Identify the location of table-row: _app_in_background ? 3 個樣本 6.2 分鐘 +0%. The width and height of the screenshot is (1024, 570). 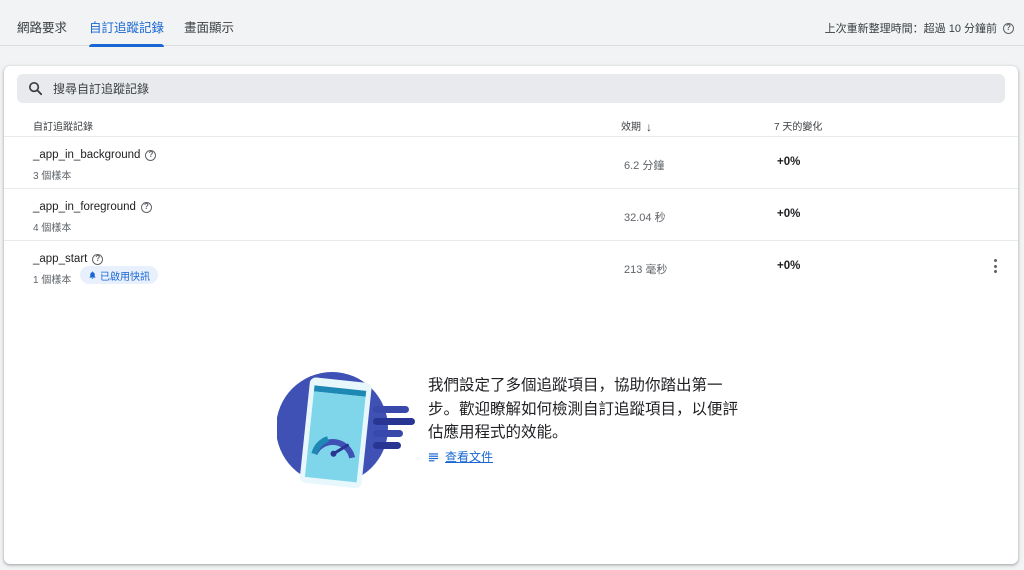
(511, 163).